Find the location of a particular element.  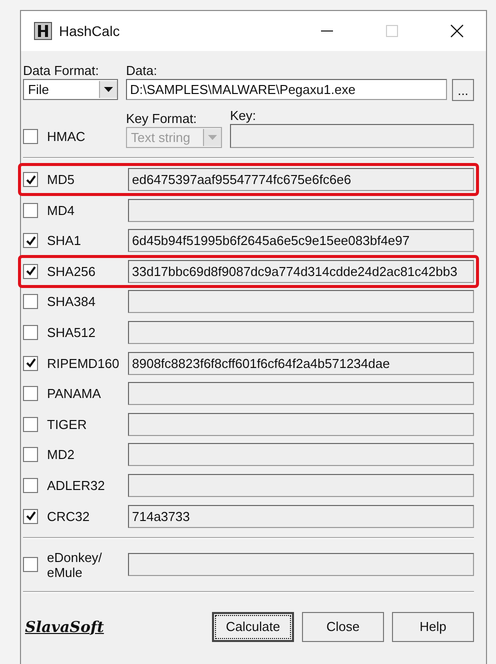

hash-name: RIPEMD160 is located at coordinates (83, 363).